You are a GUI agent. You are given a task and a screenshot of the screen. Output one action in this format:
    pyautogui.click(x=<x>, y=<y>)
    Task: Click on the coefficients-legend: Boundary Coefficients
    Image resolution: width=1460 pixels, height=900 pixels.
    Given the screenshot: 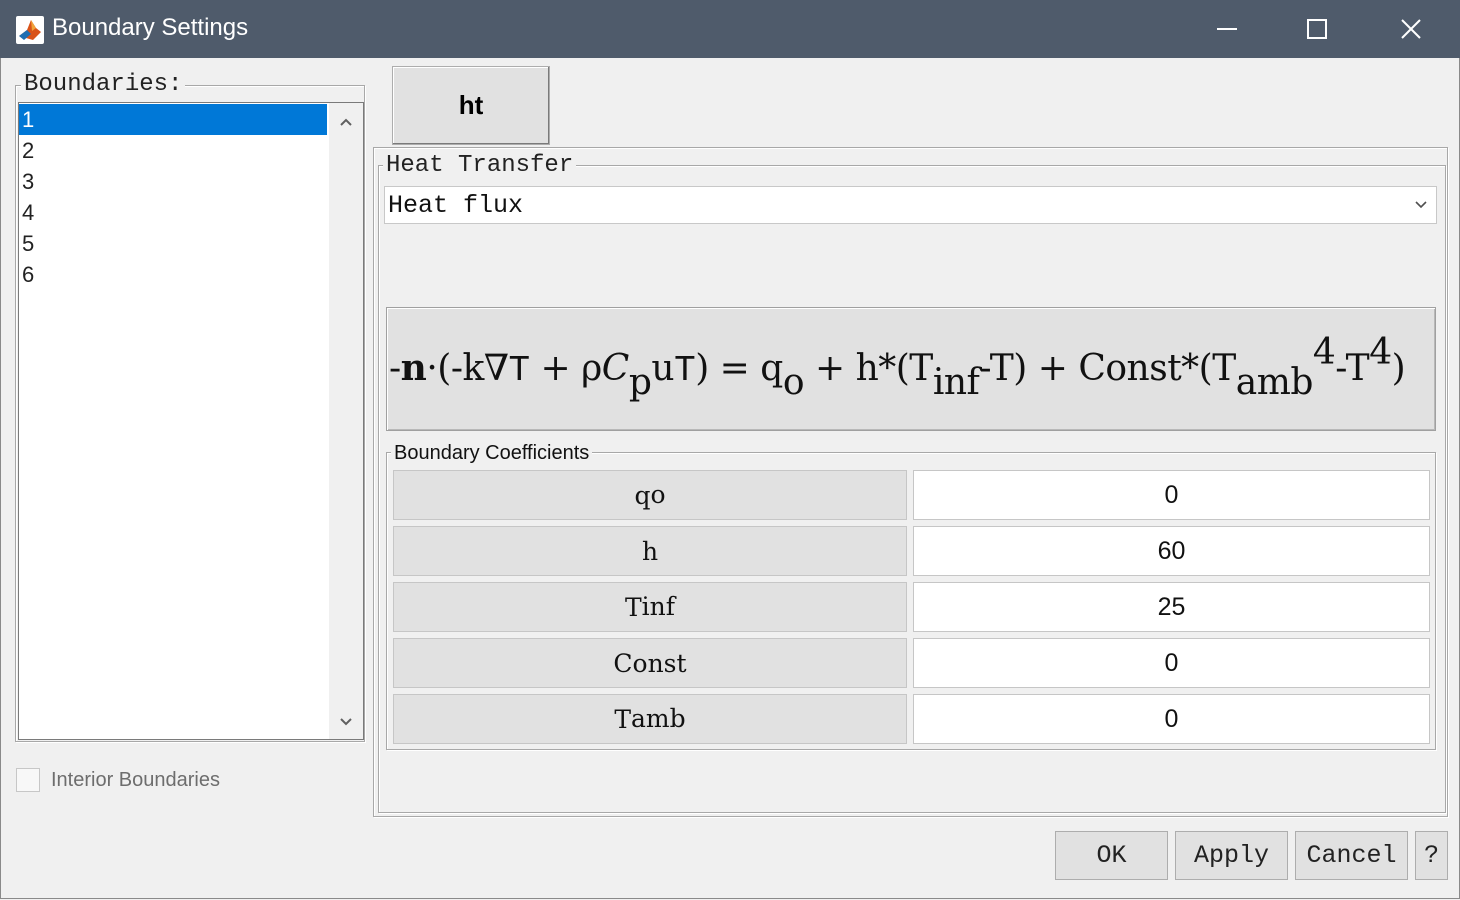 What is the action you would take?
    pyautogui.click(x=492, y=453)
    